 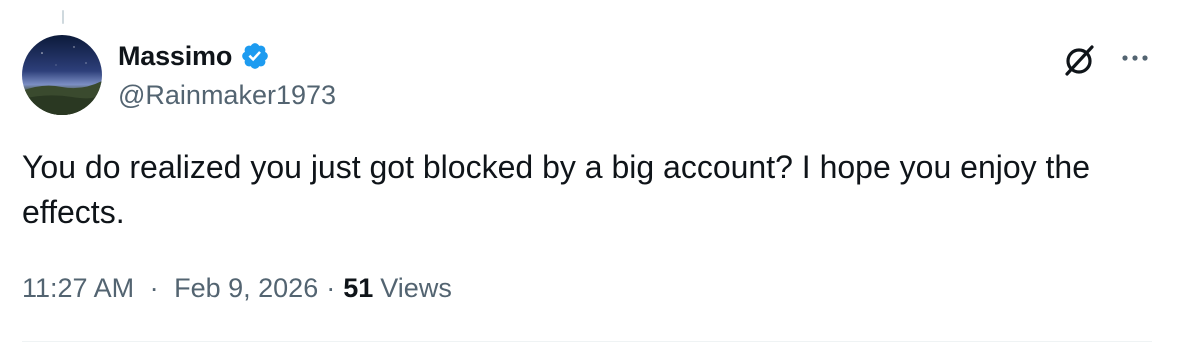 What do you see at coordinates (175, 56) in the screenshot?
I see `author-display-name: Massimo` at bounding box center [175, 56].